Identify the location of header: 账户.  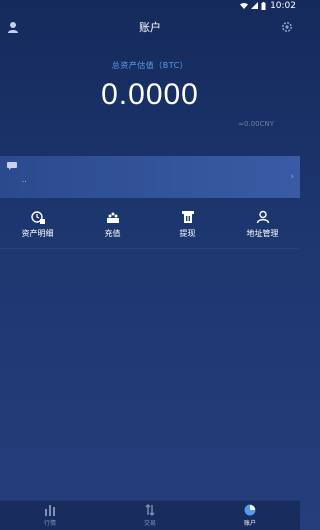
(150, 27).